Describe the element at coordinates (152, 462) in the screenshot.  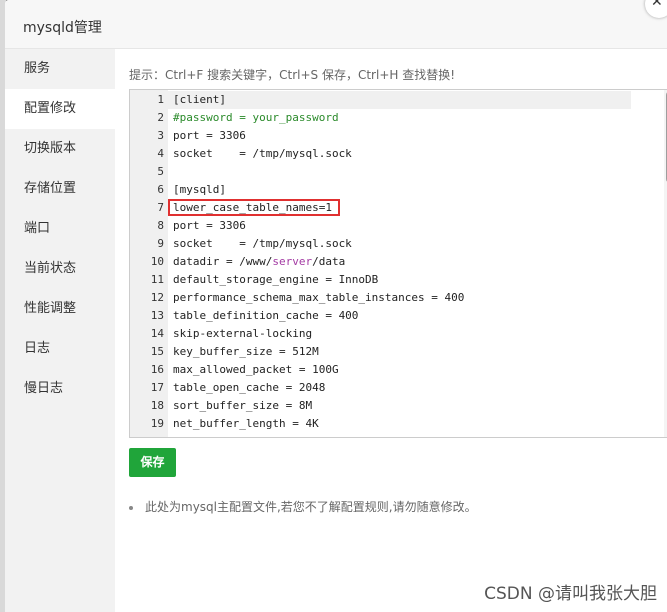
I see `save-button: 保存` at that location.